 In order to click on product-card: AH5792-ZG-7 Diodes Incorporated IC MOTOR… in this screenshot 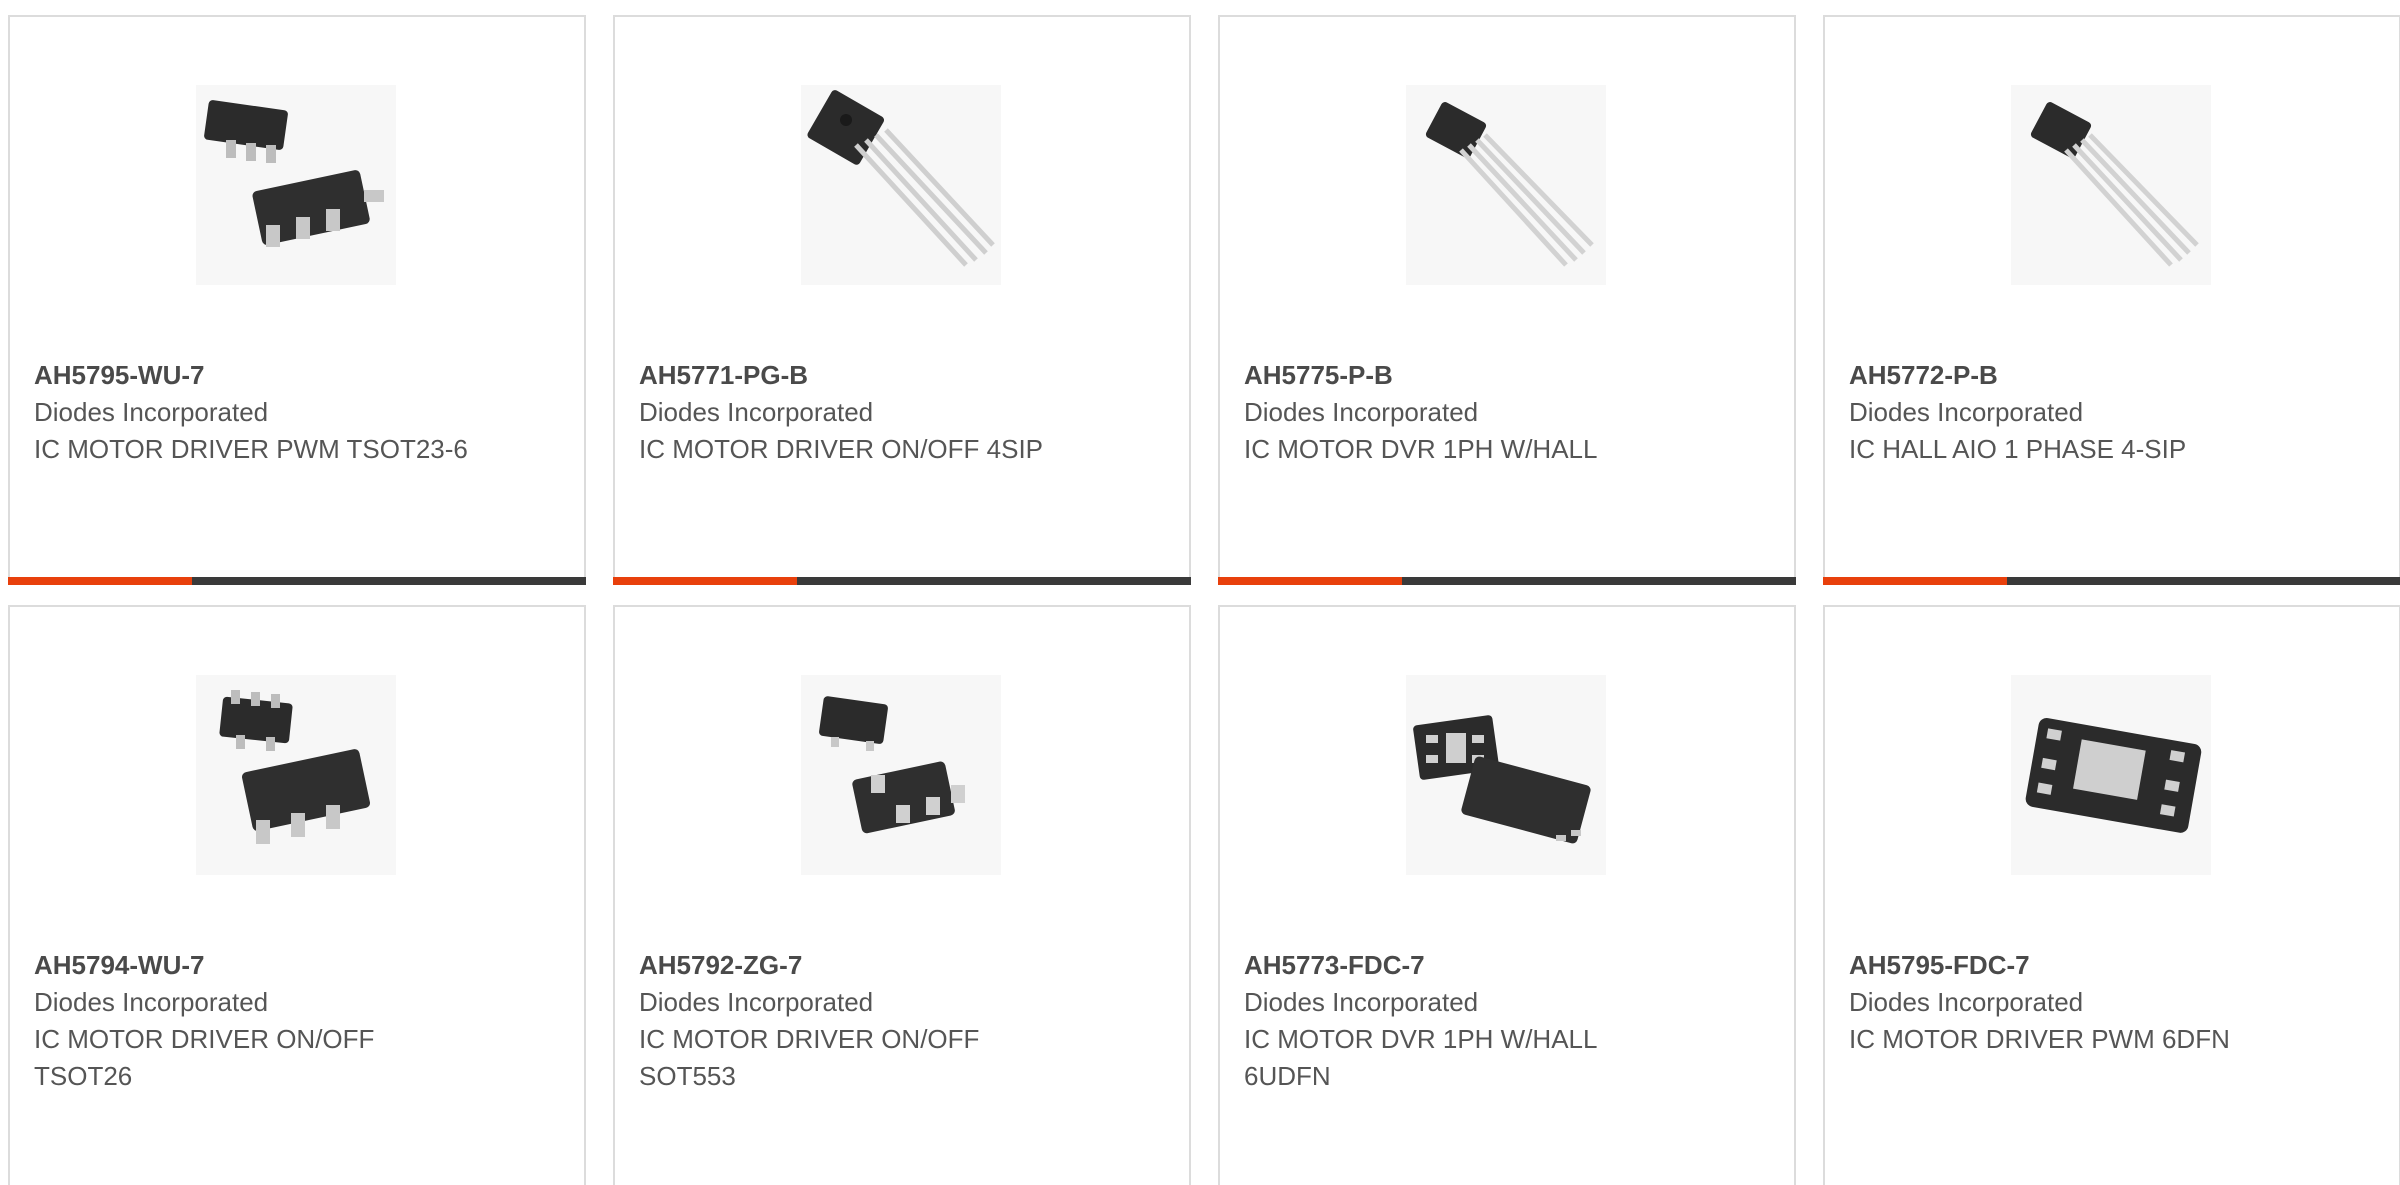, I will do `click(902, 895)`.